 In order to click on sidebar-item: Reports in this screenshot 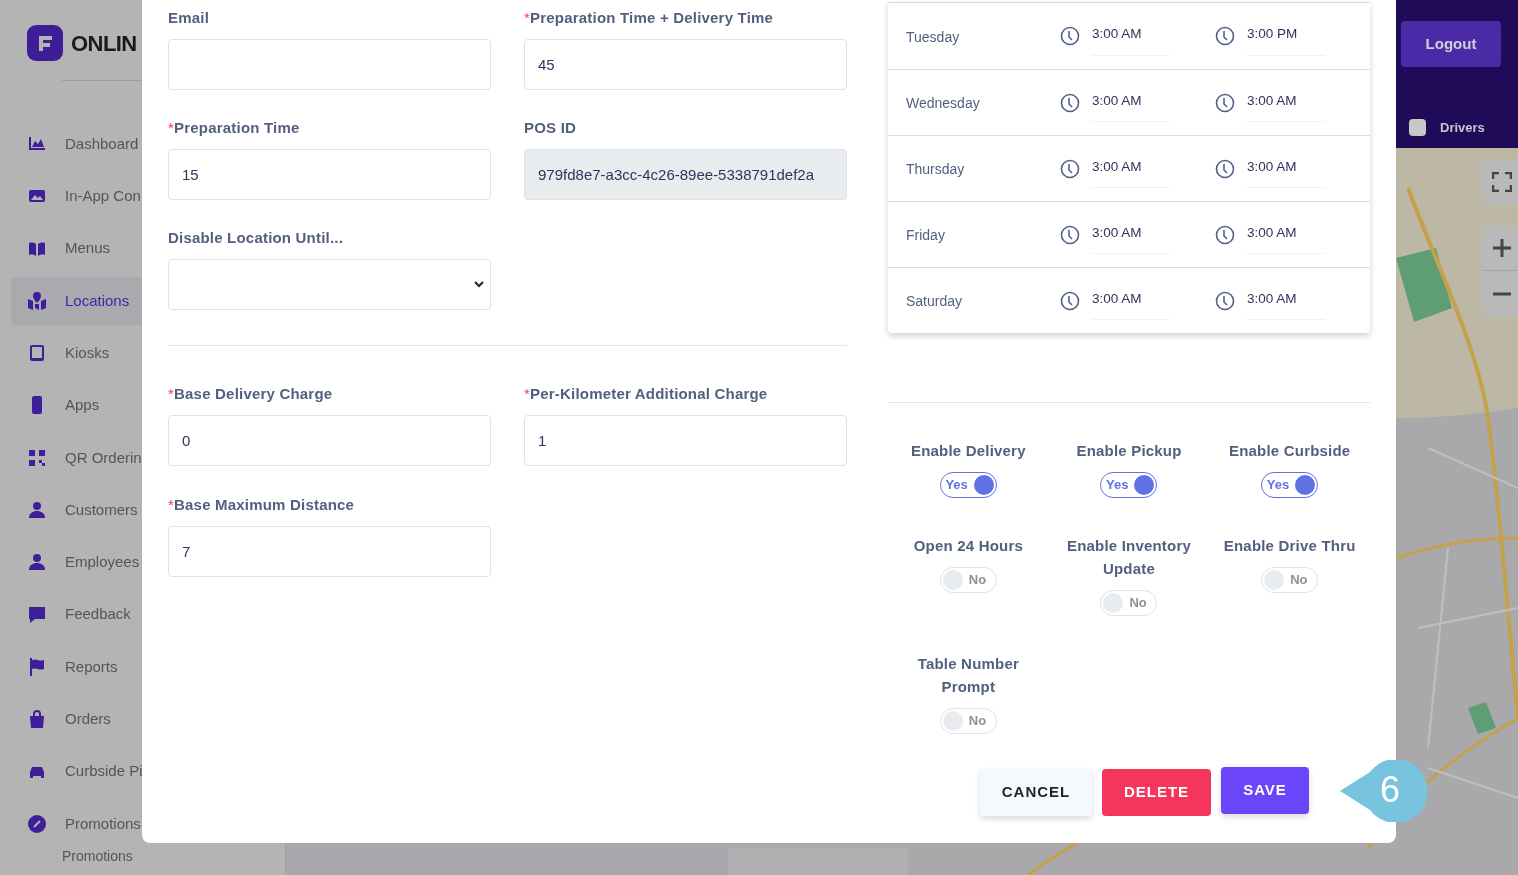, I will do `click(111, 666)`.